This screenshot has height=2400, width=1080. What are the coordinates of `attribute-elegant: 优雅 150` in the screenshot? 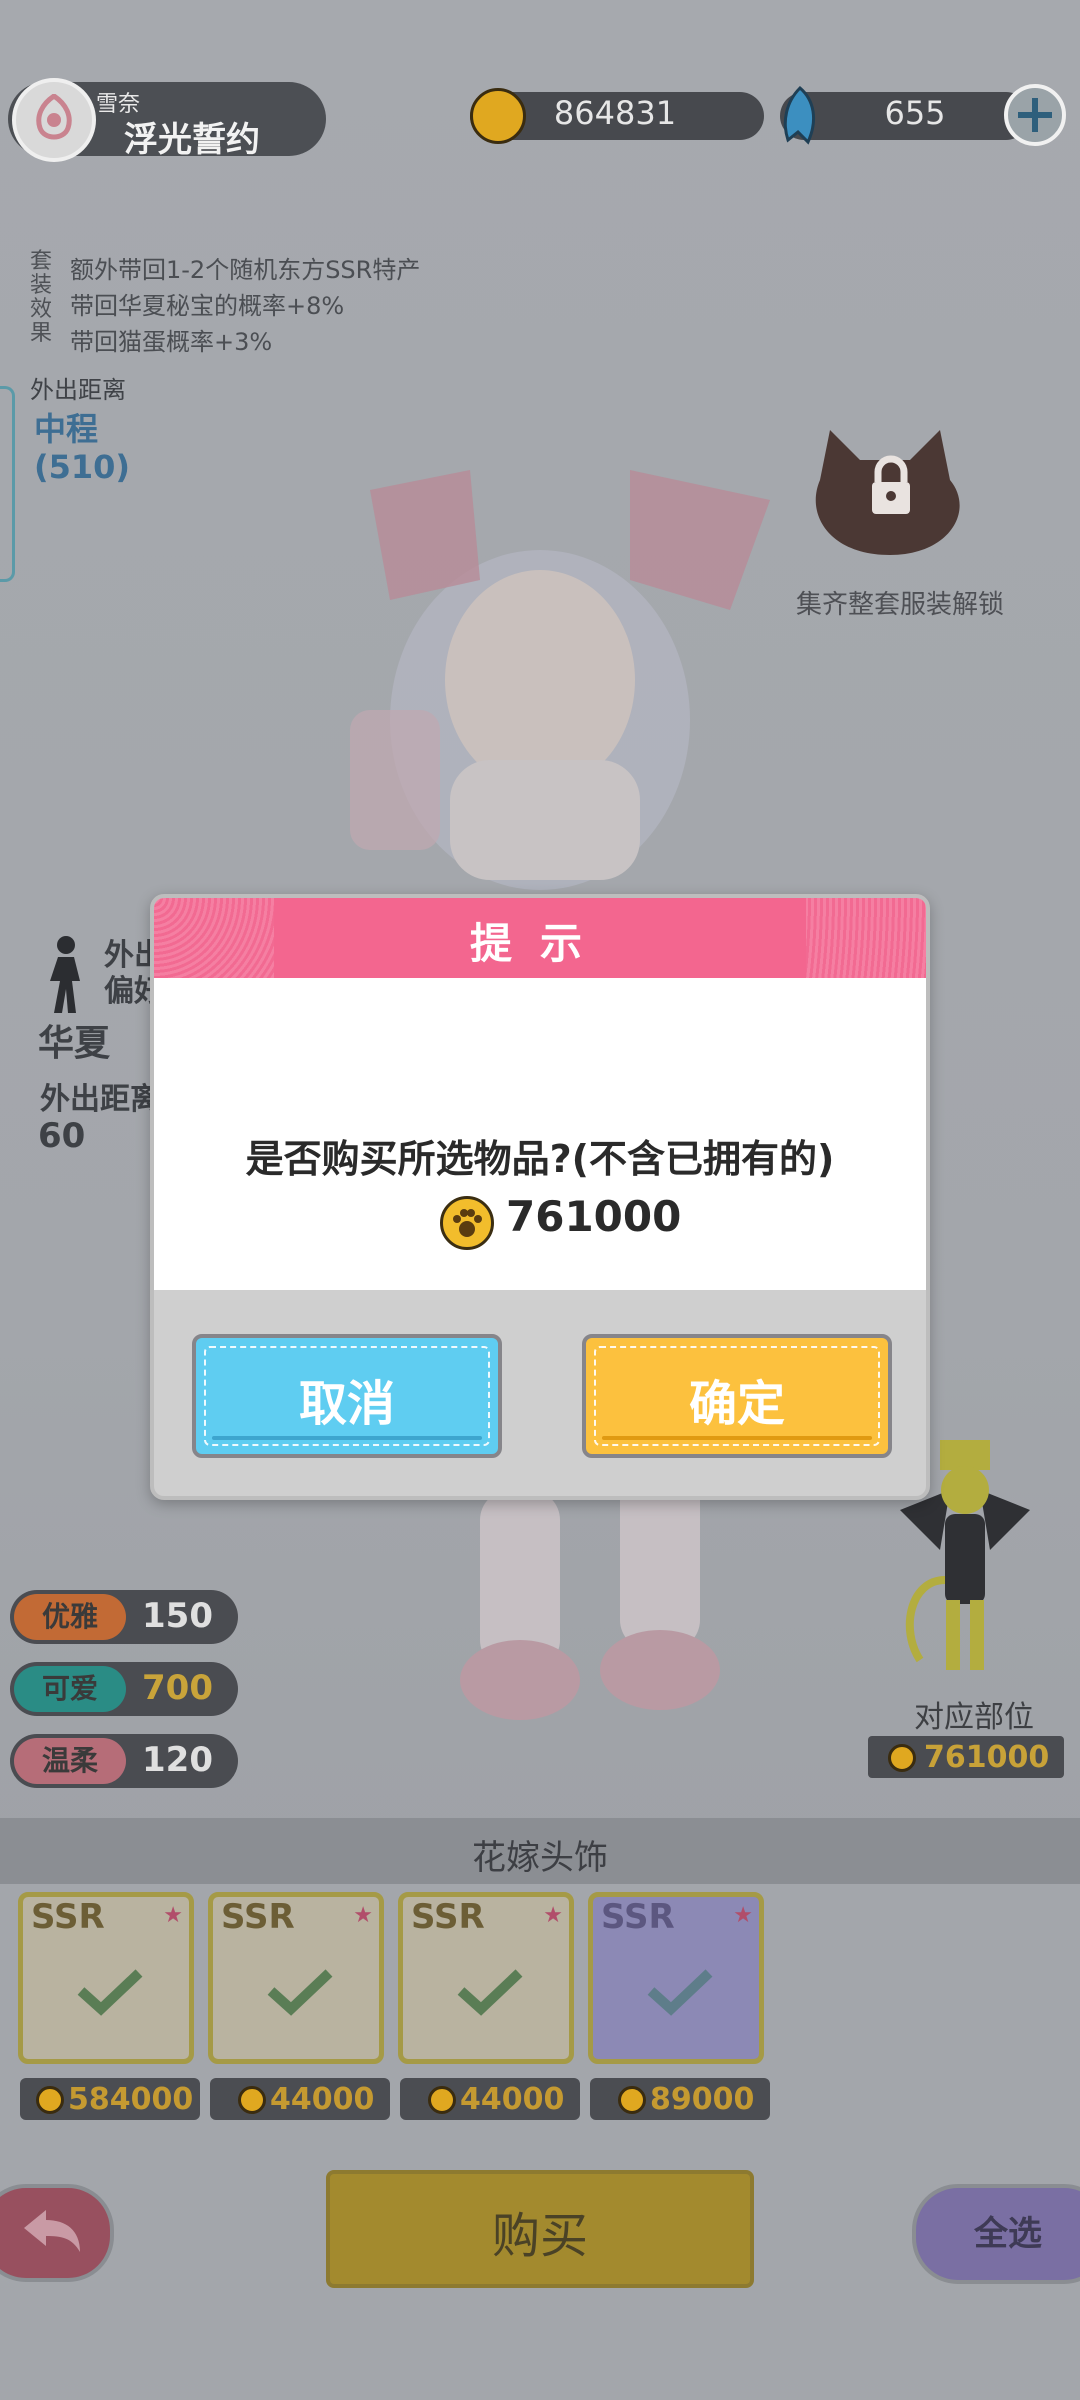 It's located at (124, 1617).